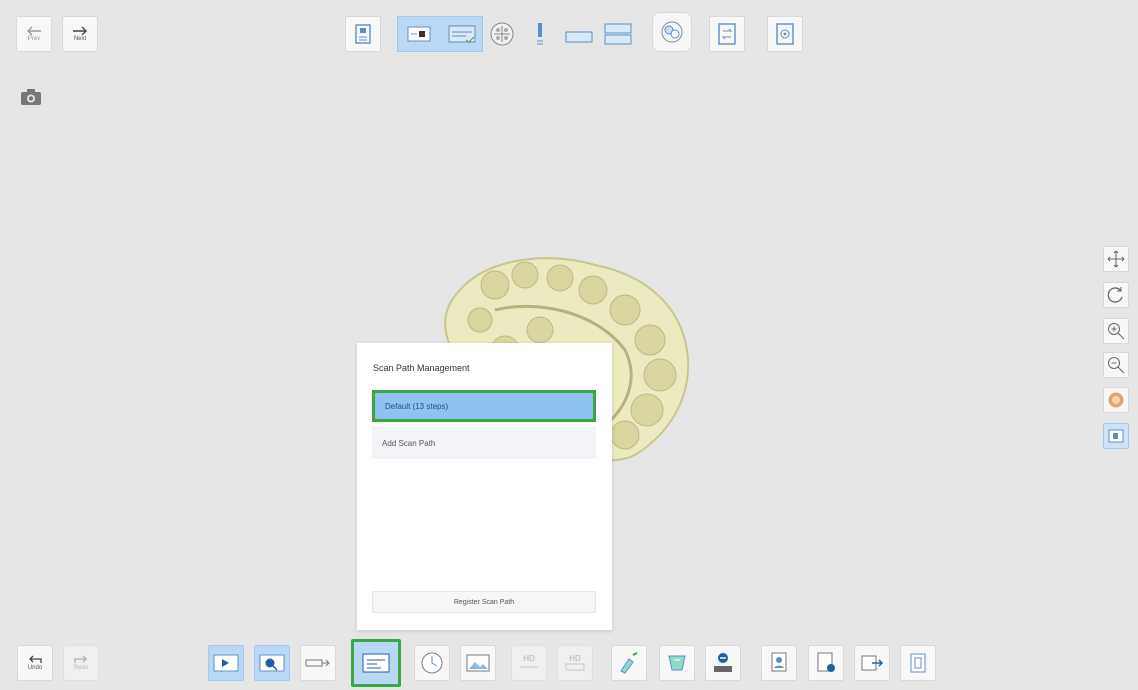 The image size is (1138, 690). Describe the element at coordinates (484, 443) in the screenshot. I see `add-scan-path-button: Add Scan Path` at that location.